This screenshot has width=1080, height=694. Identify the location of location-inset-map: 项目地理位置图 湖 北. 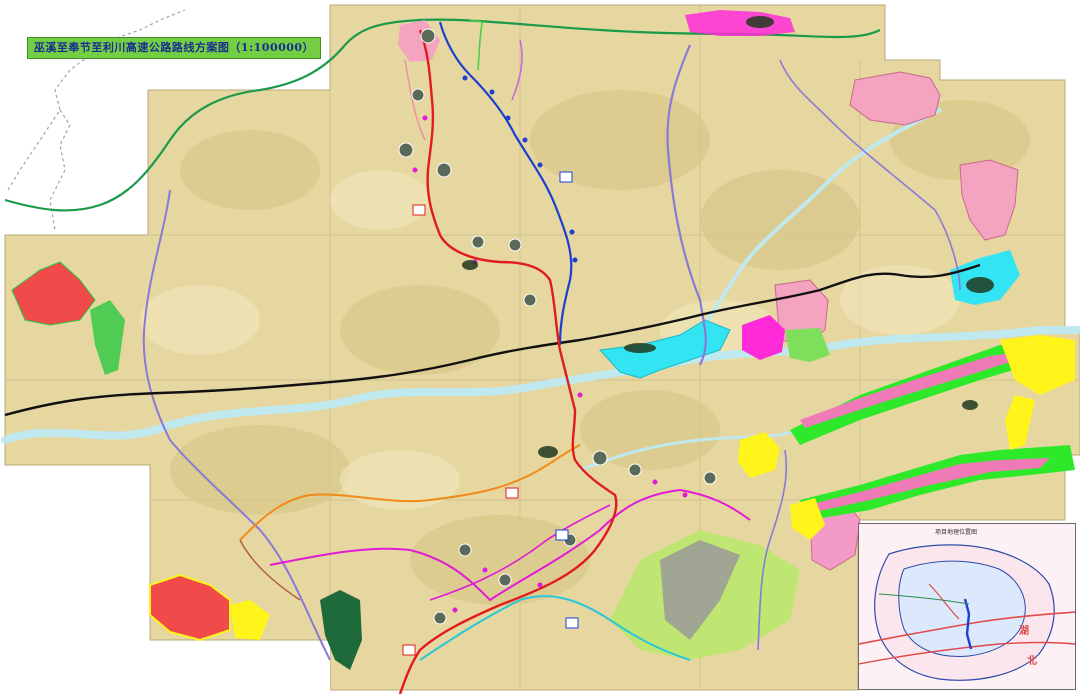
(967, 606).